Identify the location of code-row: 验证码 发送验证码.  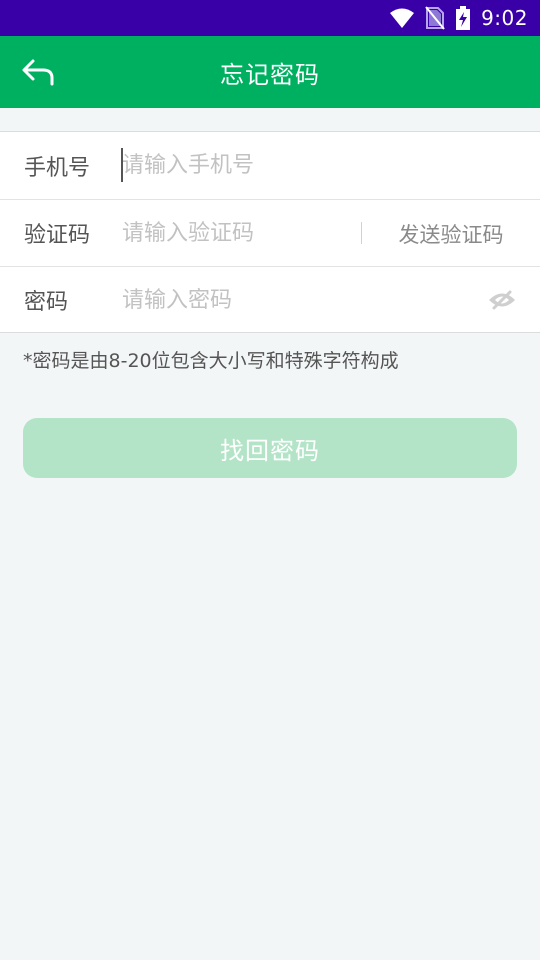
(270, 232).